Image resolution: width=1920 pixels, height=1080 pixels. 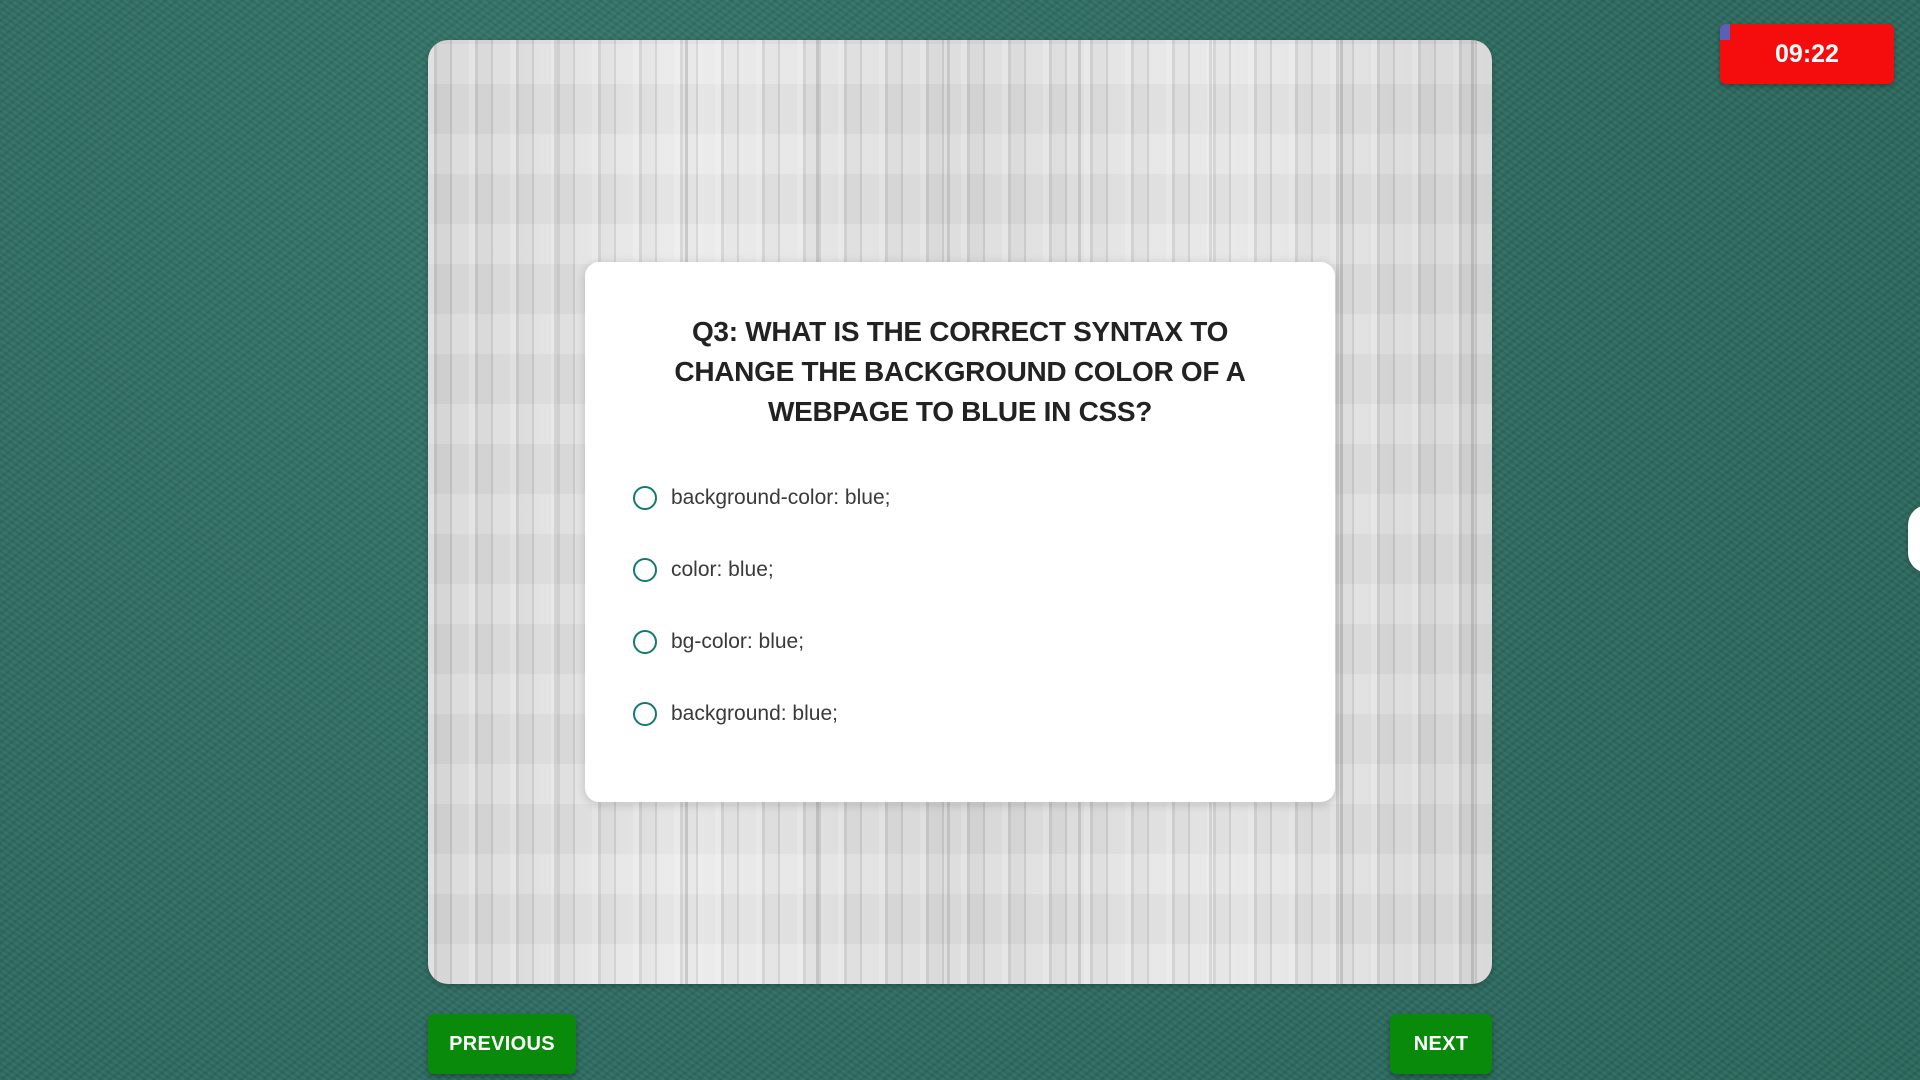 I want to click on answer-option-label: background: blue;, so click(x=754, y=713).